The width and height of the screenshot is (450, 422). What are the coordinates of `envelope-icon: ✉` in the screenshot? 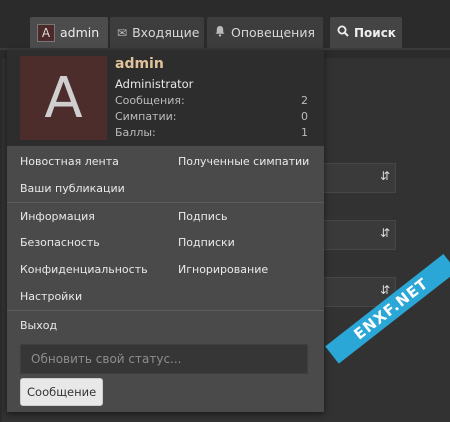 It's located at (122, 32).